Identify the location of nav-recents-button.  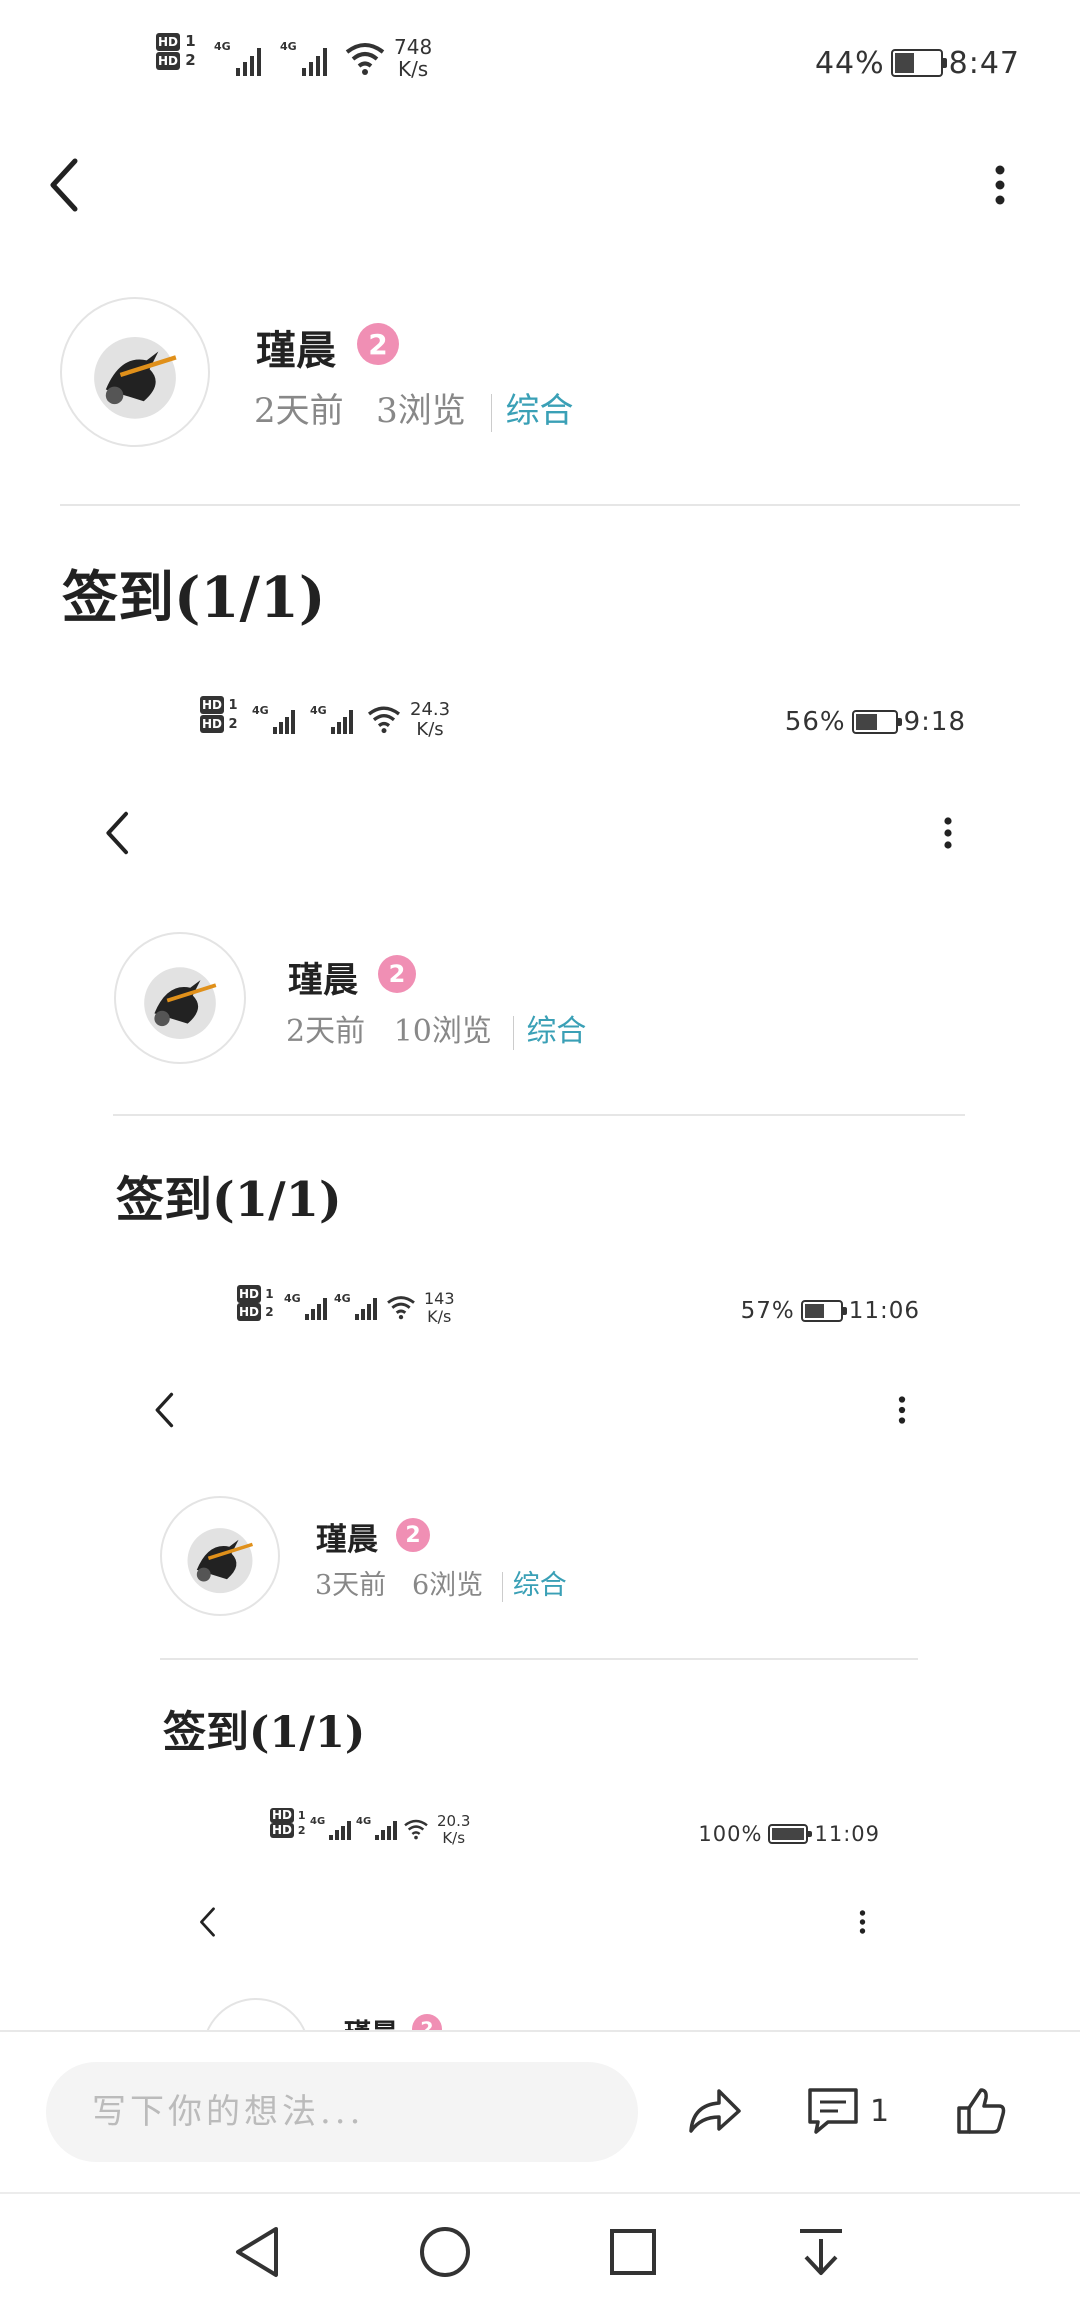
(633, 2252).